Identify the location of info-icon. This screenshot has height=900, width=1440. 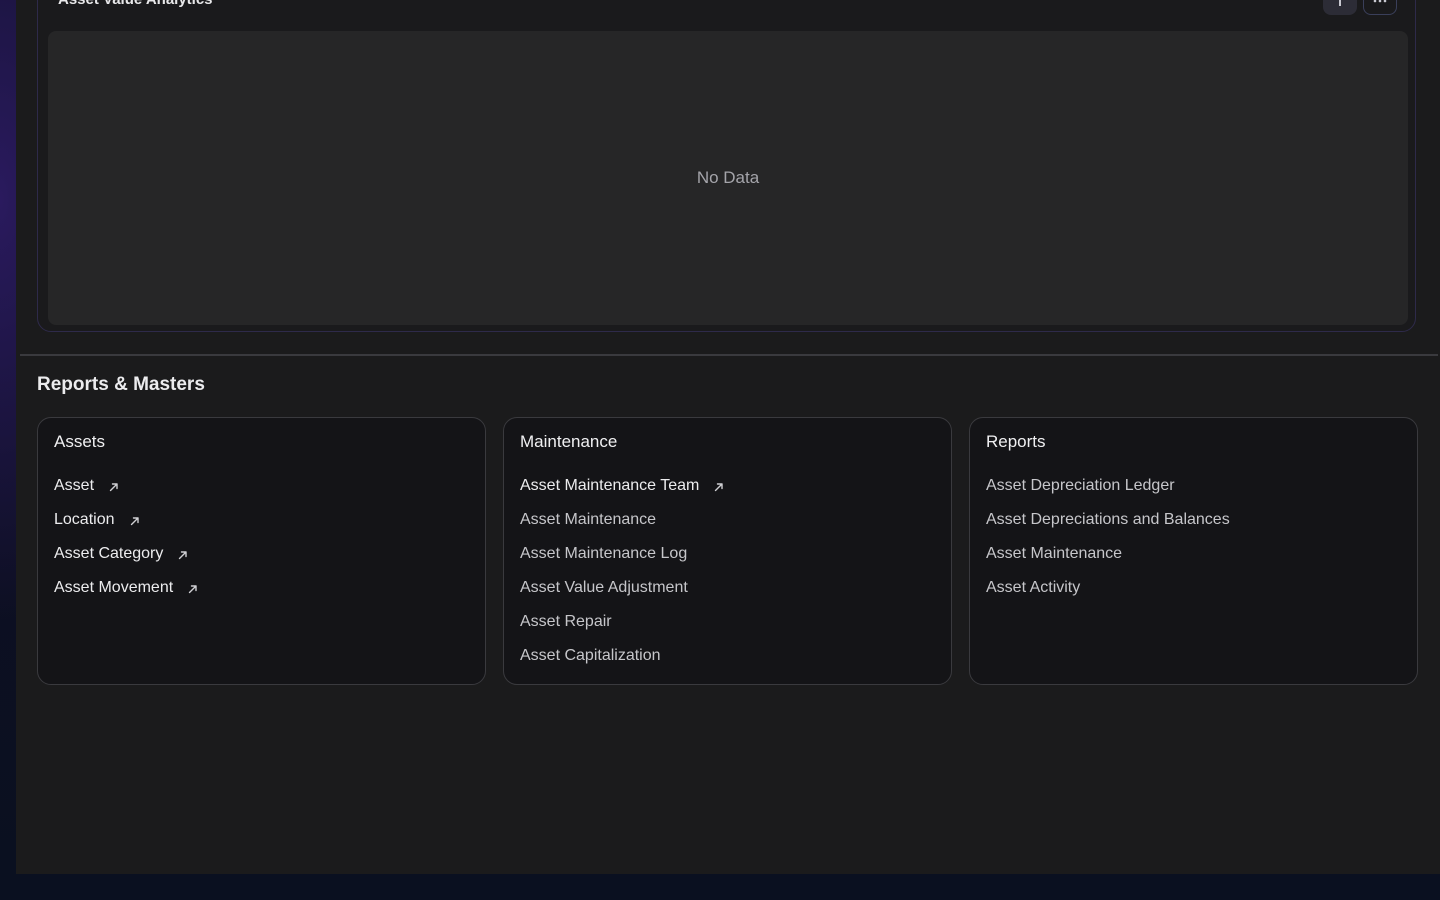
(1340, 7).